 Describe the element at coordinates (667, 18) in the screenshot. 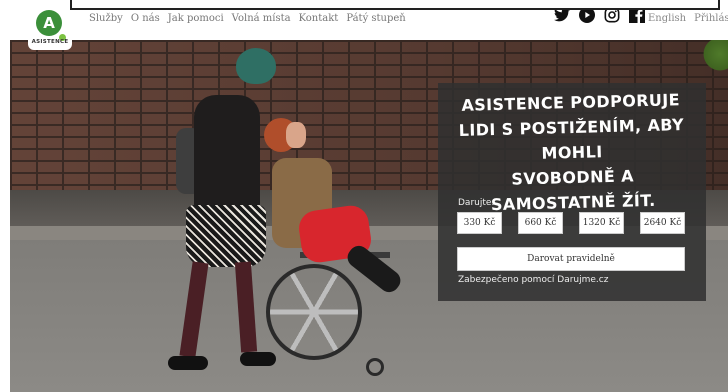

I see `language-english-link: English` at that location.